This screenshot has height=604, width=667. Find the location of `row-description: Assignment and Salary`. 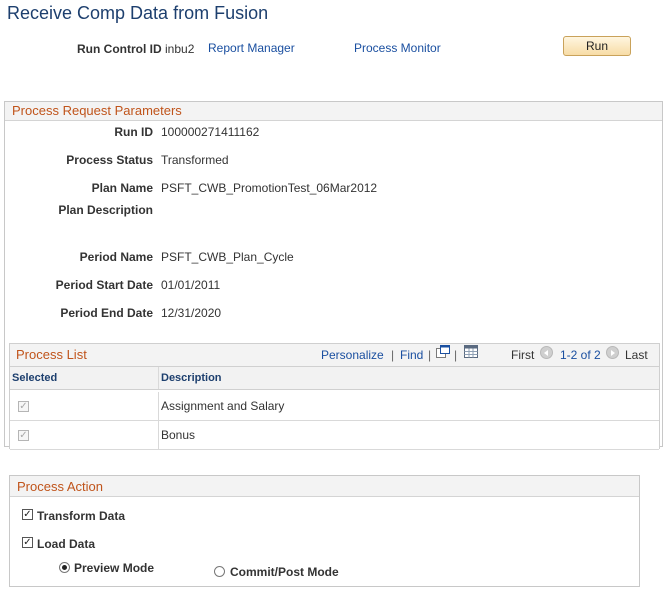

row-description: Assignment and Salary is located at coordinates (223, 406).